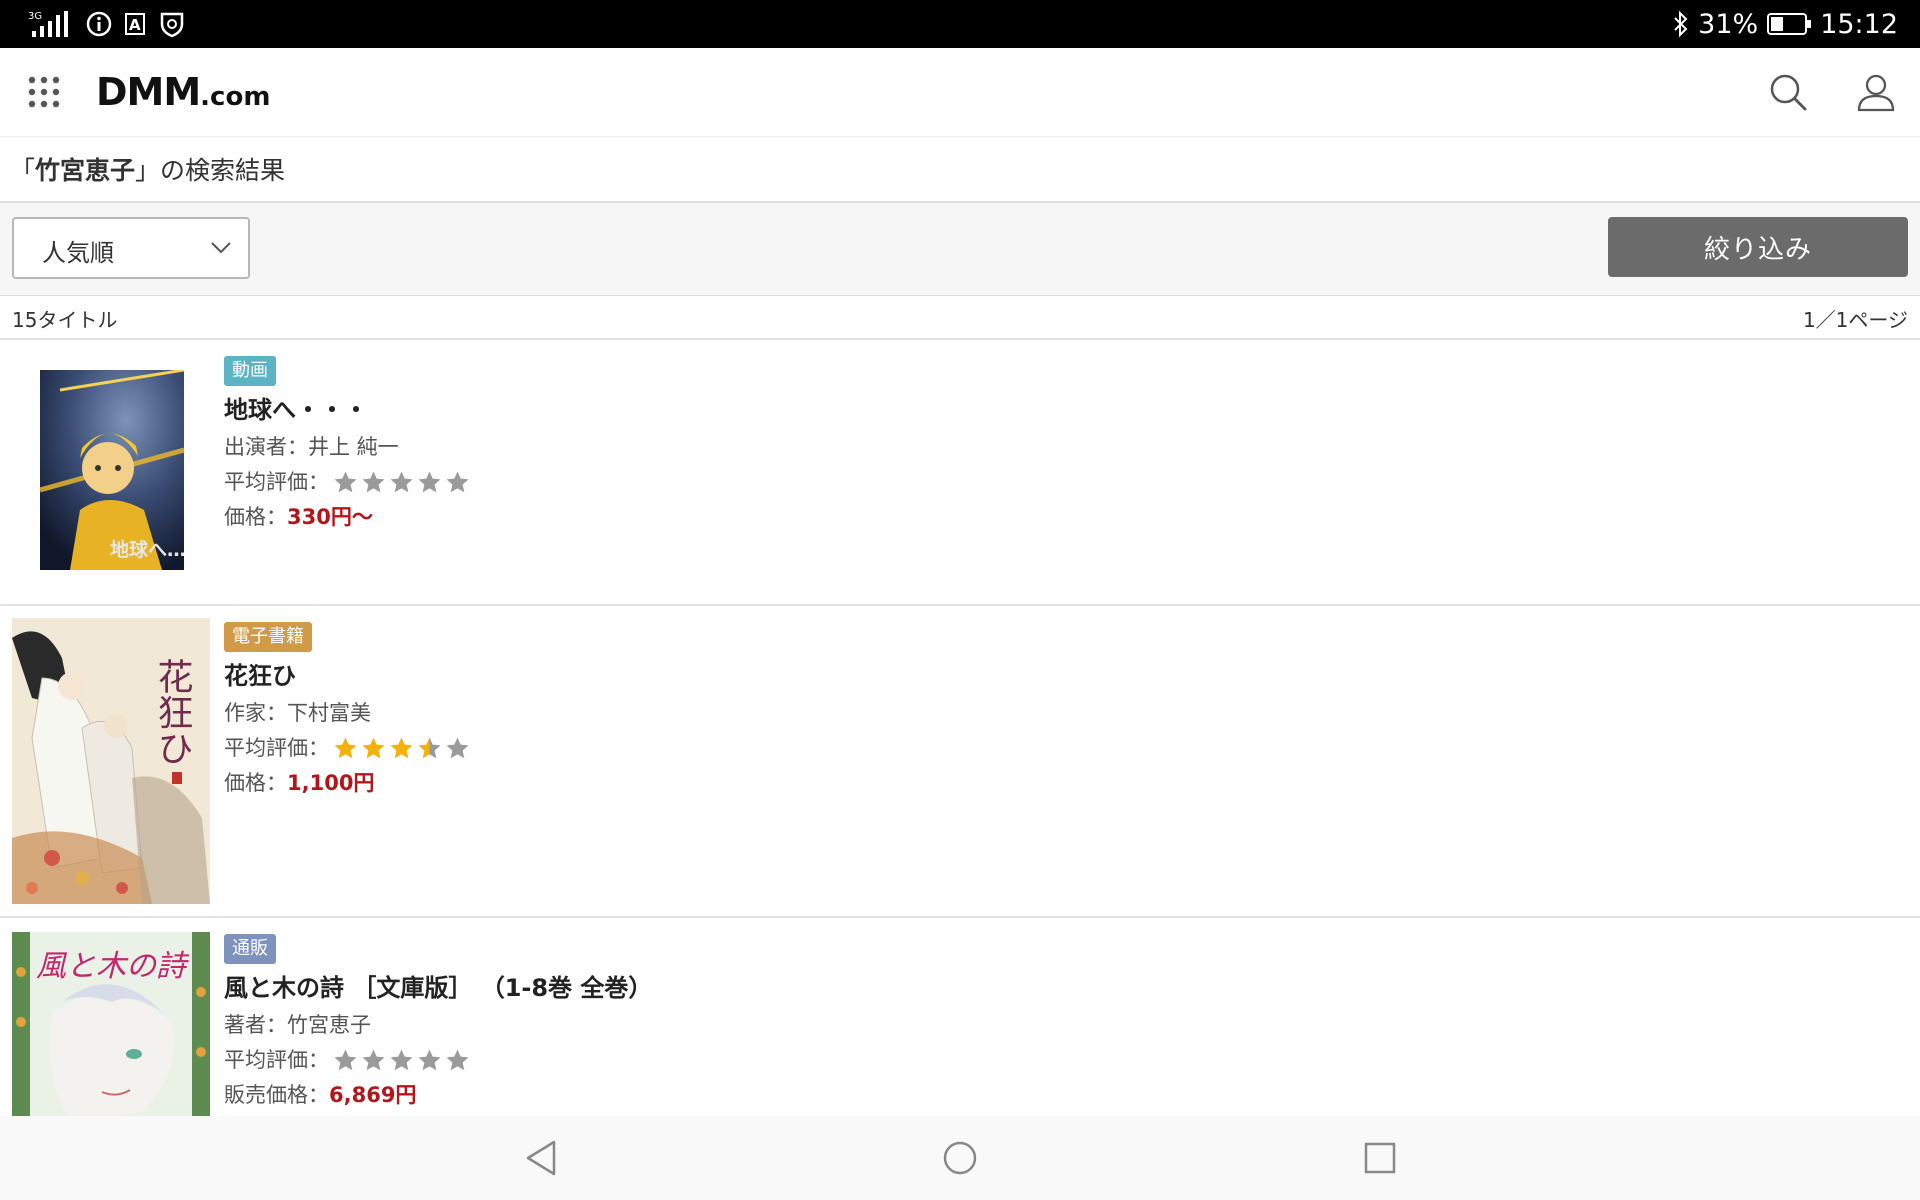 Image resolution: width=1920 pixels, height=1200 pixels. Describe the element at coordinates (1788, 92) in the screenshot. I see `search-icon` at that location.